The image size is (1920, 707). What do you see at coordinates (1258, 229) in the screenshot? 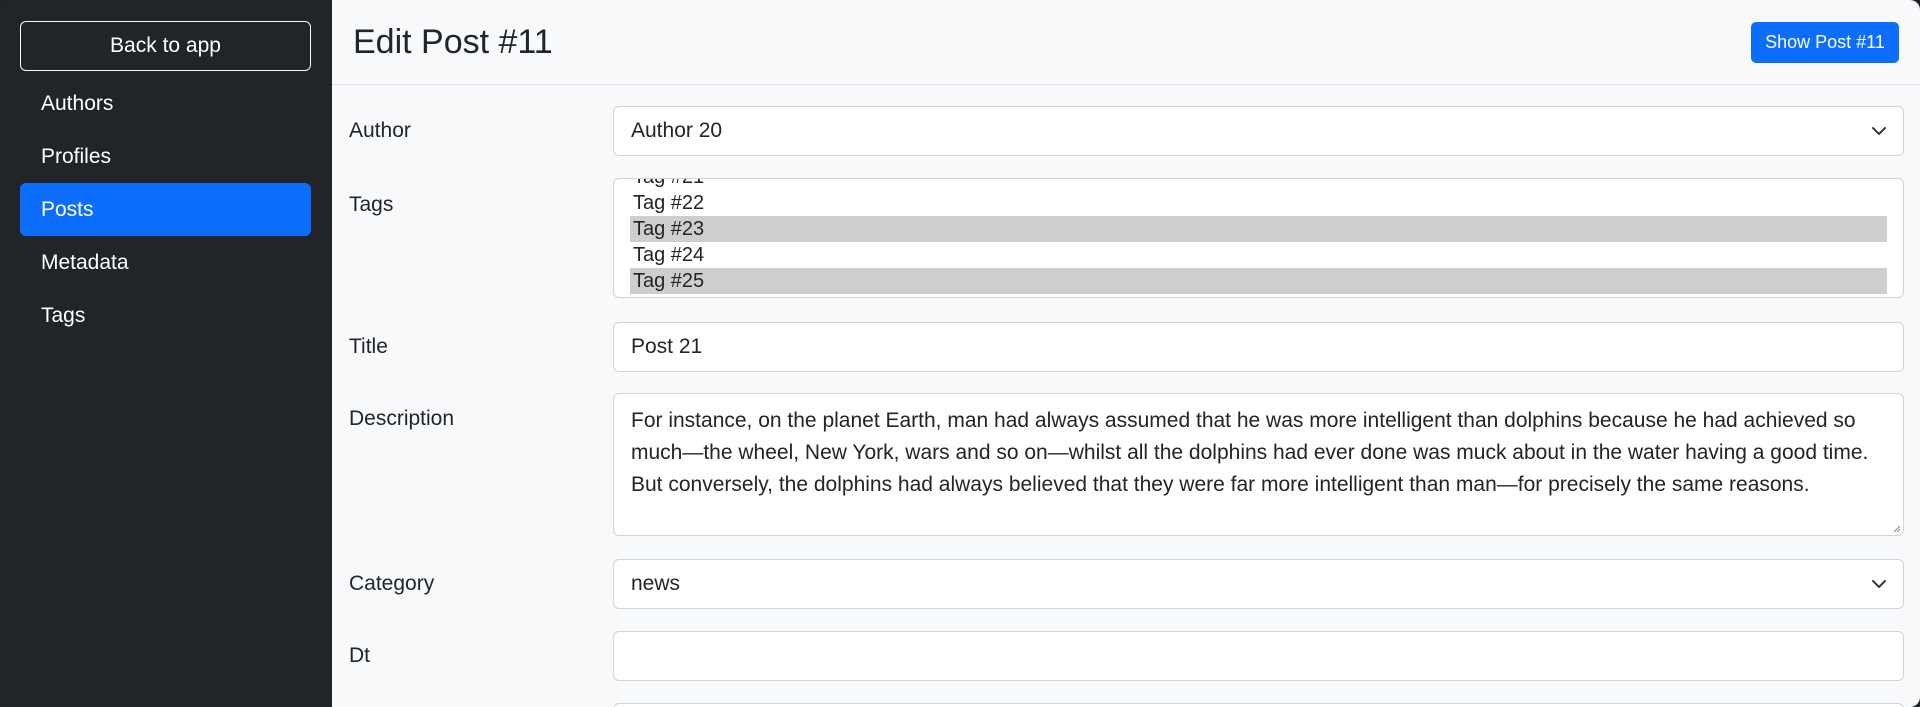
I see `tag-option: Tag #23` at bounding box center [1258, 229].